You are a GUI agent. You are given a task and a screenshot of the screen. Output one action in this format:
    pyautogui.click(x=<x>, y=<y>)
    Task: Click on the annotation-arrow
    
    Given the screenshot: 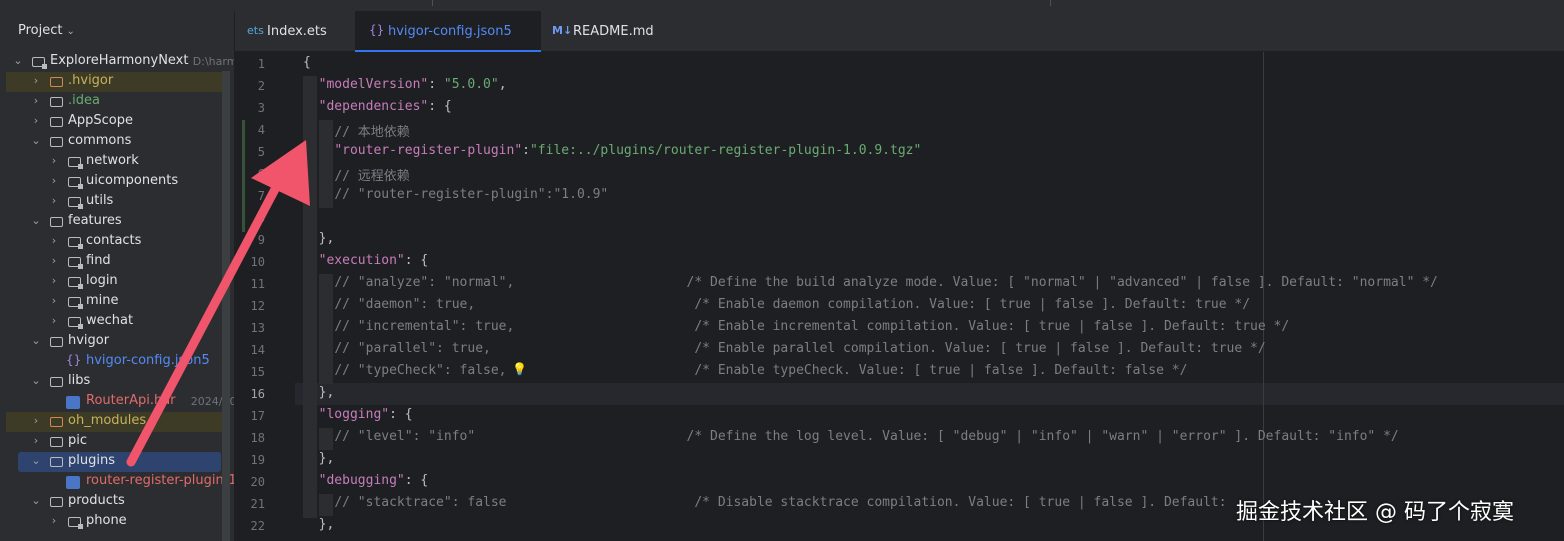 What is the action you would take?
    pyautogui.click(x=218, y=303)
    